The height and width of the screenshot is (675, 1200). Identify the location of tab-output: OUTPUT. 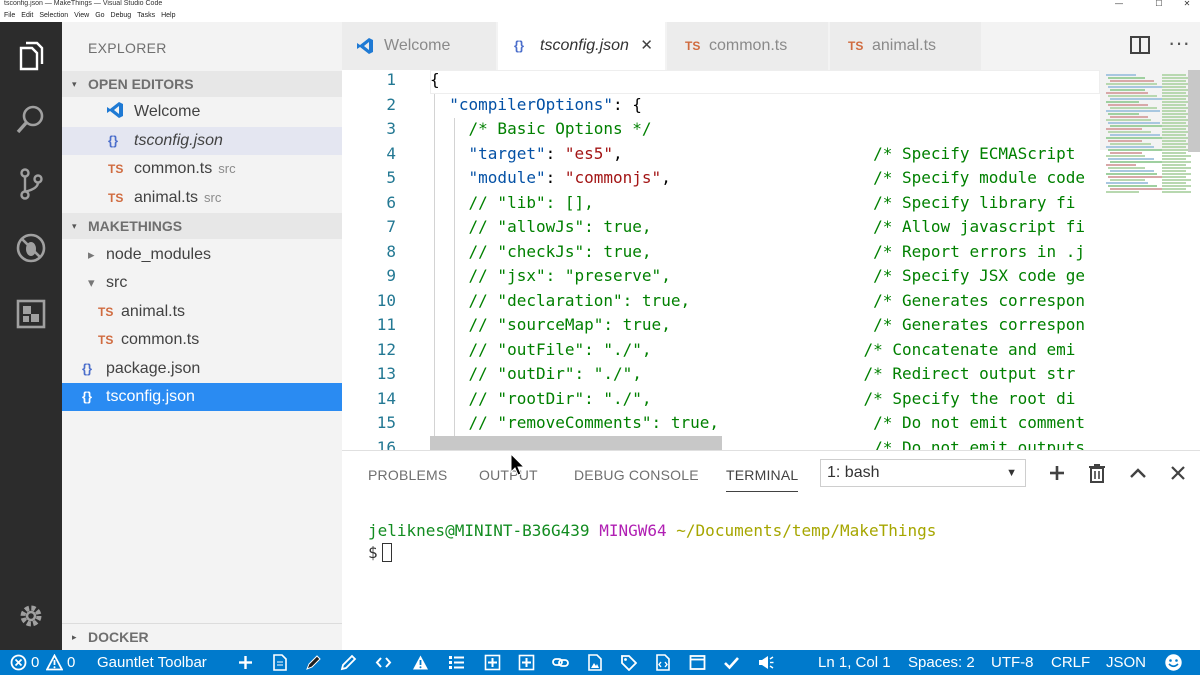
(508, 475).